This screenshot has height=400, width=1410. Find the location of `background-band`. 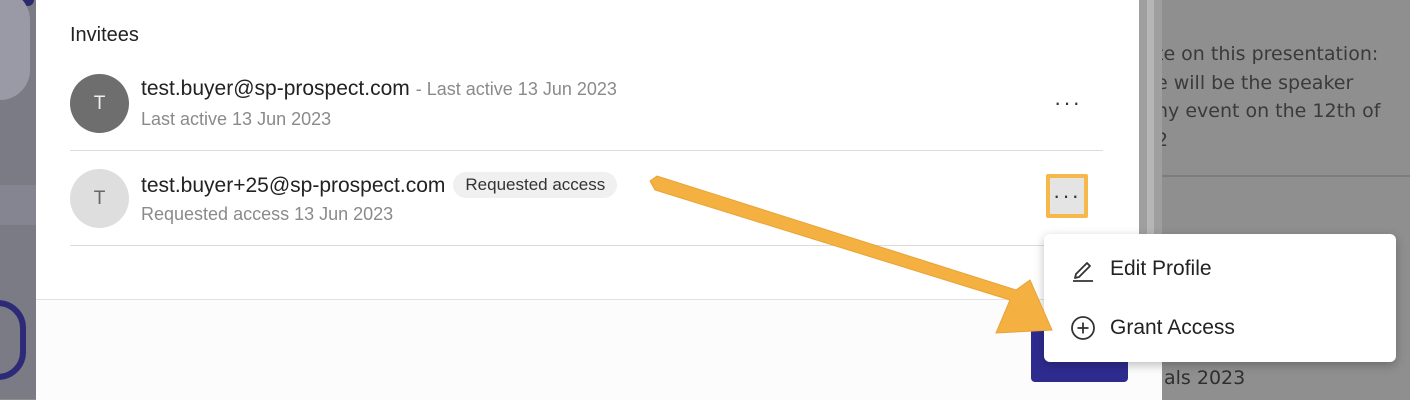

background-band is located at coordinates (18, 205).